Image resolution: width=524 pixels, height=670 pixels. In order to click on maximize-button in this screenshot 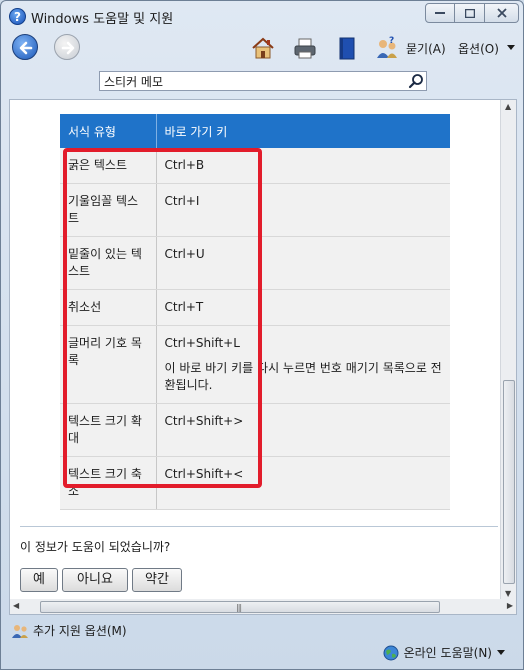, I will do `click(470, 13)`.